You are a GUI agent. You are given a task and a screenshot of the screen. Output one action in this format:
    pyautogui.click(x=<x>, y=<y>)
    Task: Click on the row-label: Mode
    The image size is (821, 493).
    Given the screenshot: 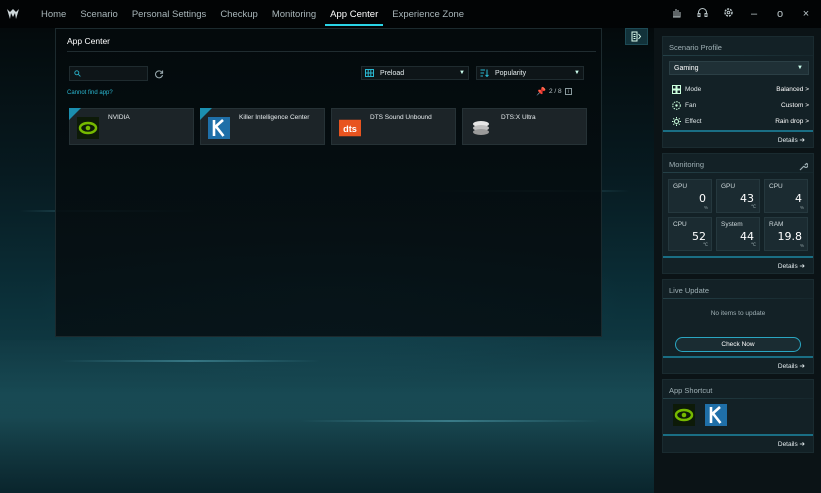 What is the action you would take?
    pyautogui.click(x=693, y=89)
    